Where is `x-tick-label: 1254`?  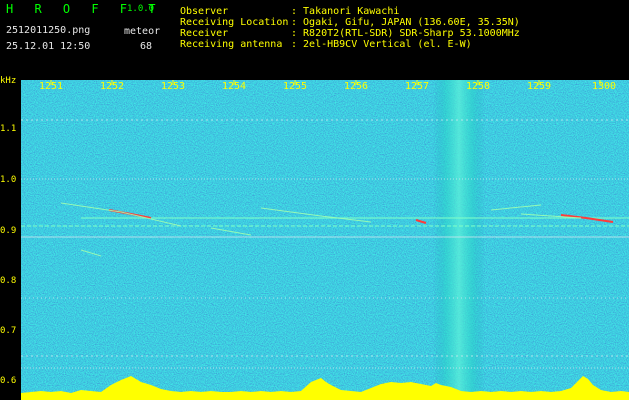 x-tick-label: 1254 is located at coordinates (234, 86).